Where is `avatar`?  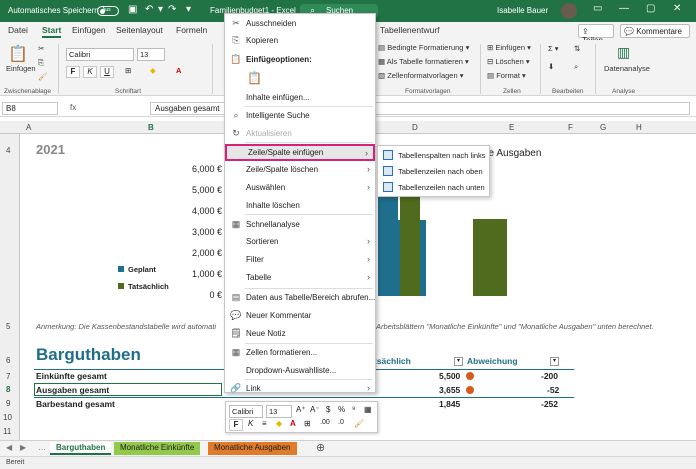 avatar is located at coordinates (569, 11).